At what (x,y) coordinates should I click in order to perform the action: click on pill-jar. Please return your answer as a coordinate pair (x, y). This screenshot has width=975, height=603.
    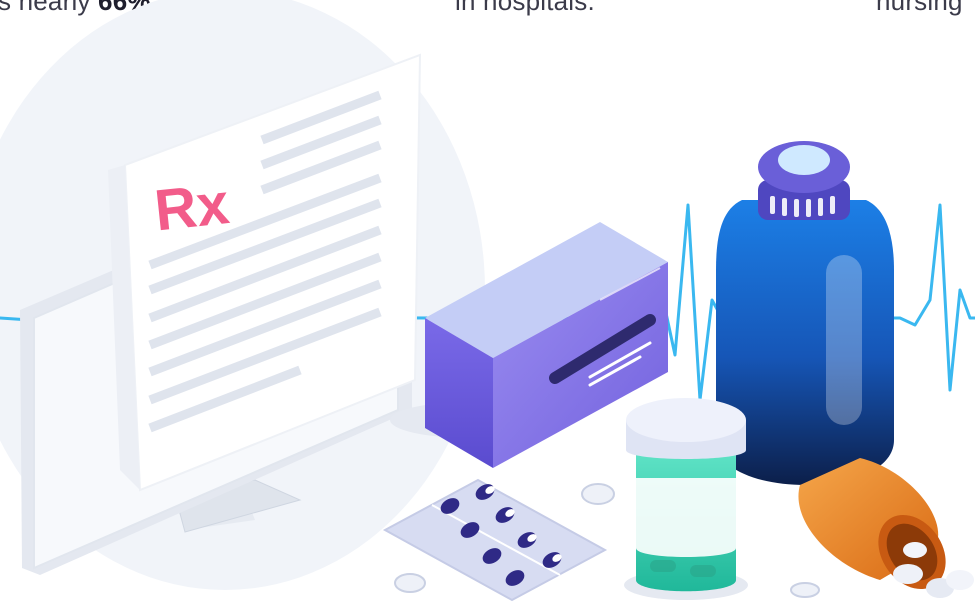
    Looking at the image, I should click on (686, 499).